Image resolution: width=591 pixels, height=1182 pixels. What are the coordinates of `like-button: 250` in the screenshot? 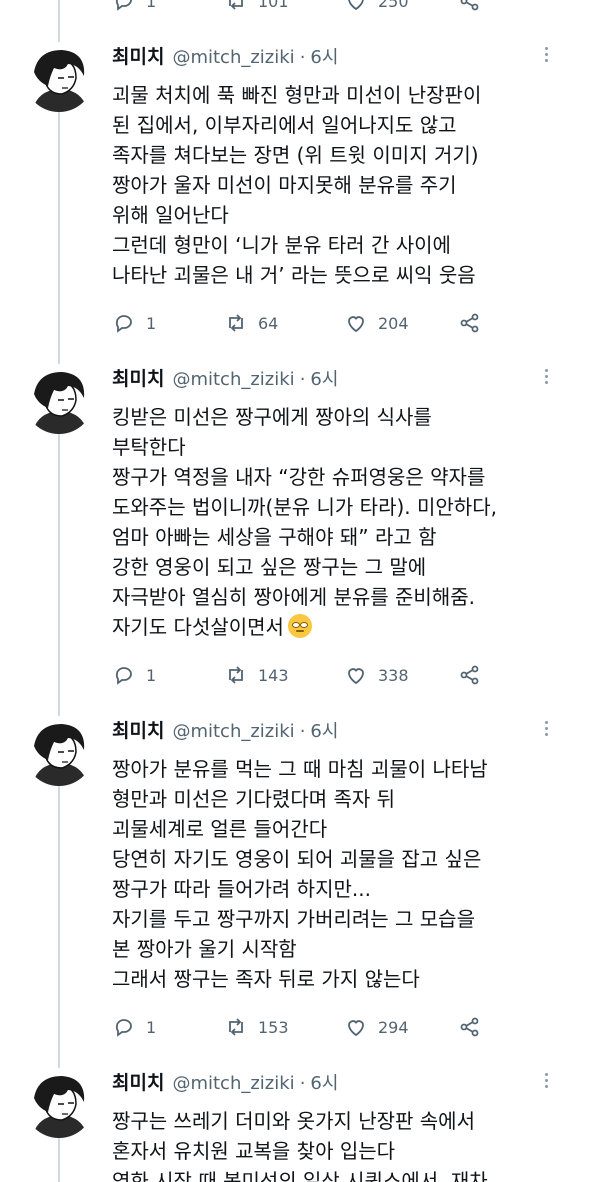 It's located at (376, 8).